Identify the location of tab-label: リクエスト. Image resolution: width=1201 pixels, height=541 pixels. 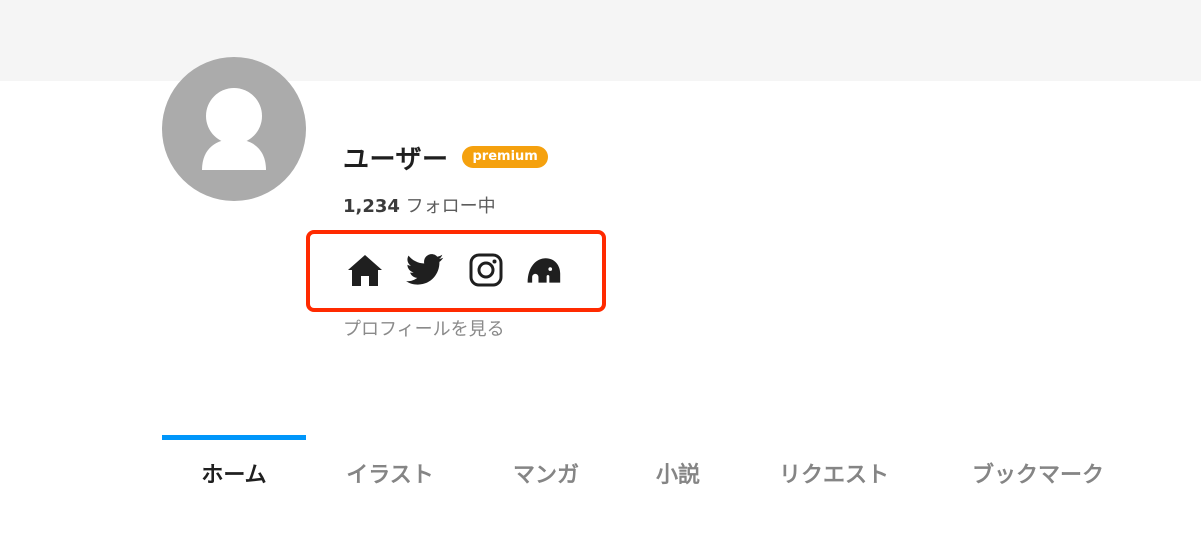
(833, 475).